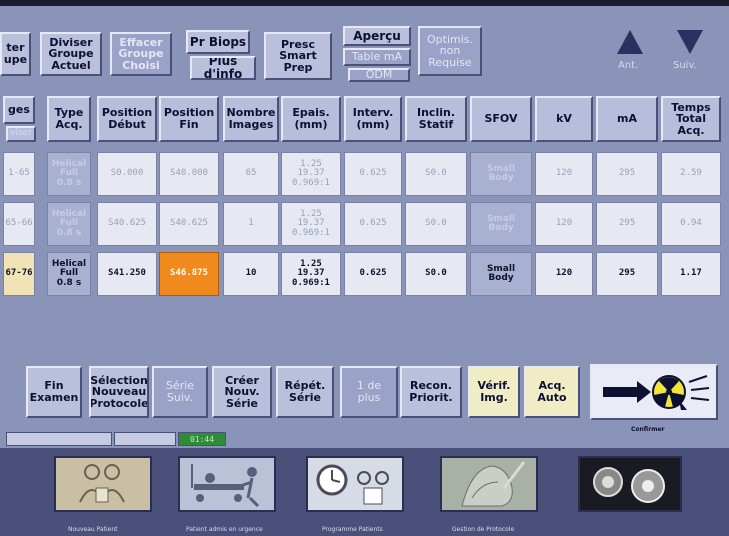 This screenshot has width=729, height=536. Describe the element at coordinates (180, 392) in the screenshot. I see `next-series-button: Série Suiv.` at that location.